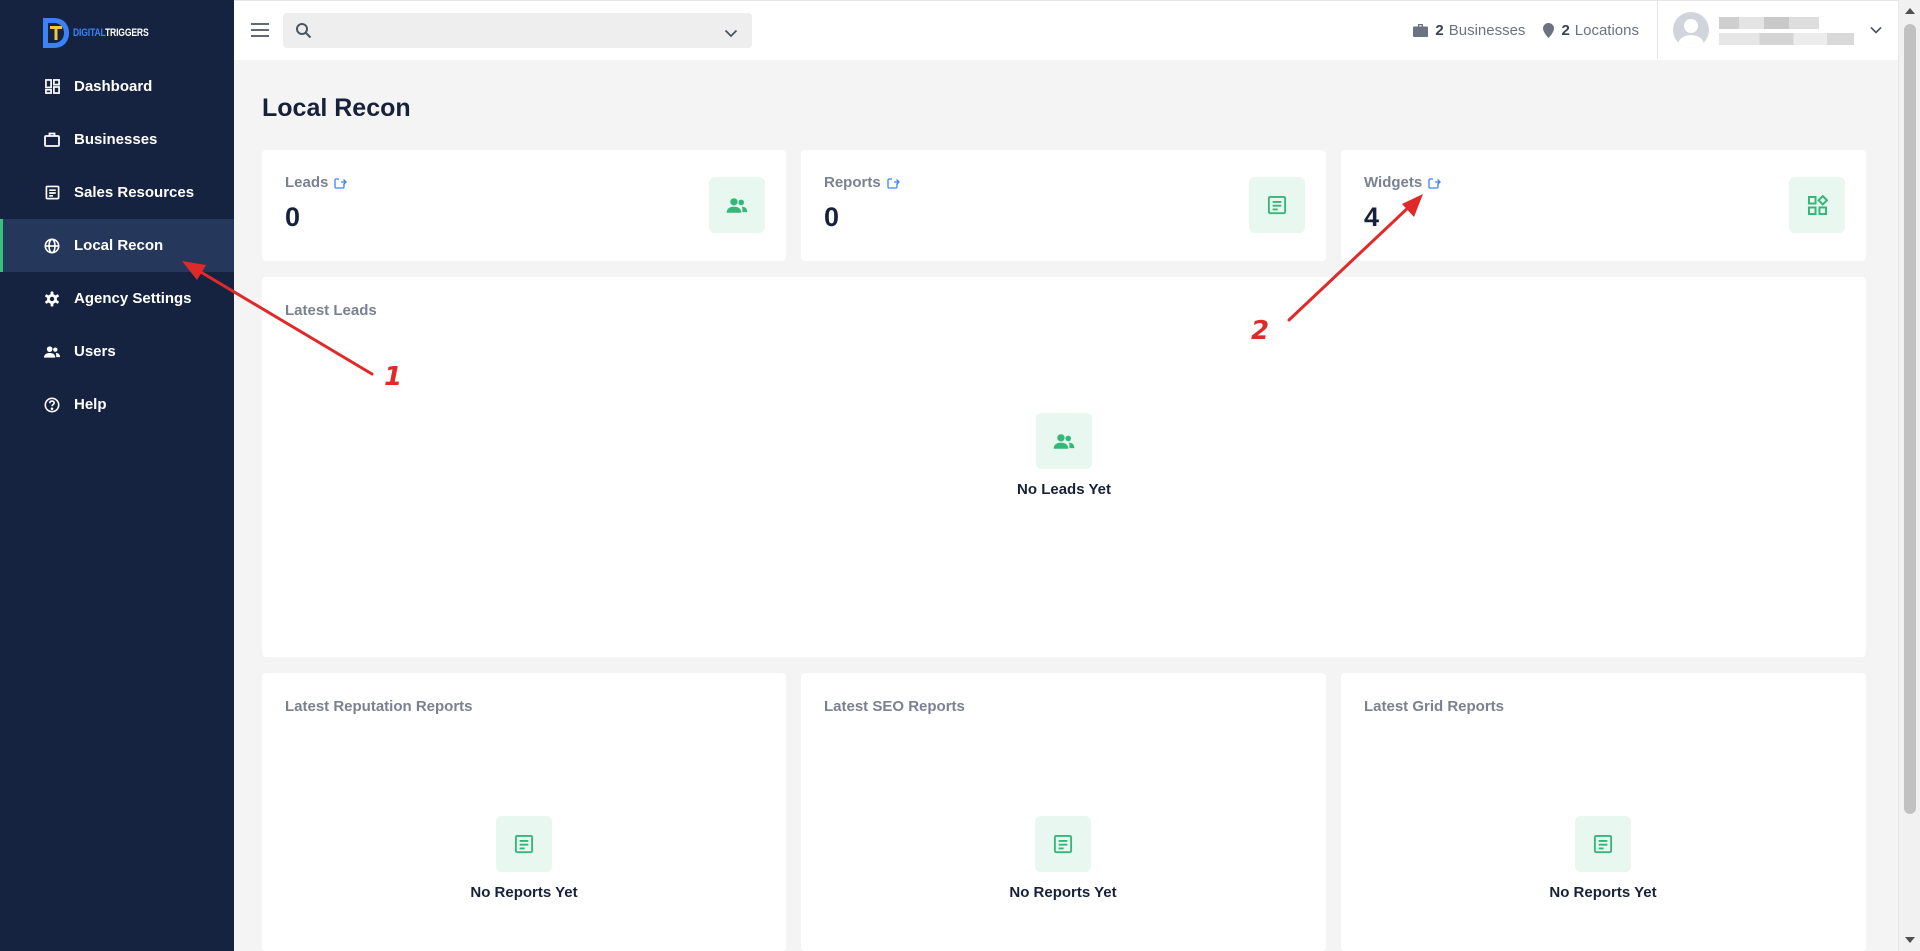  What do you see at coordinates (894, 706) in the screenshot?
I see `section-title: Latest SEO Reports` at bounding box center [894, 706].